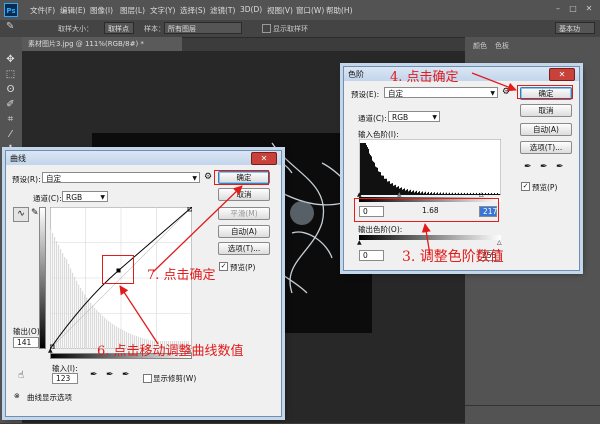 The height and width of the screenshot is (424, 600). I want to click on highlight-input-levels, so click(426, 210).